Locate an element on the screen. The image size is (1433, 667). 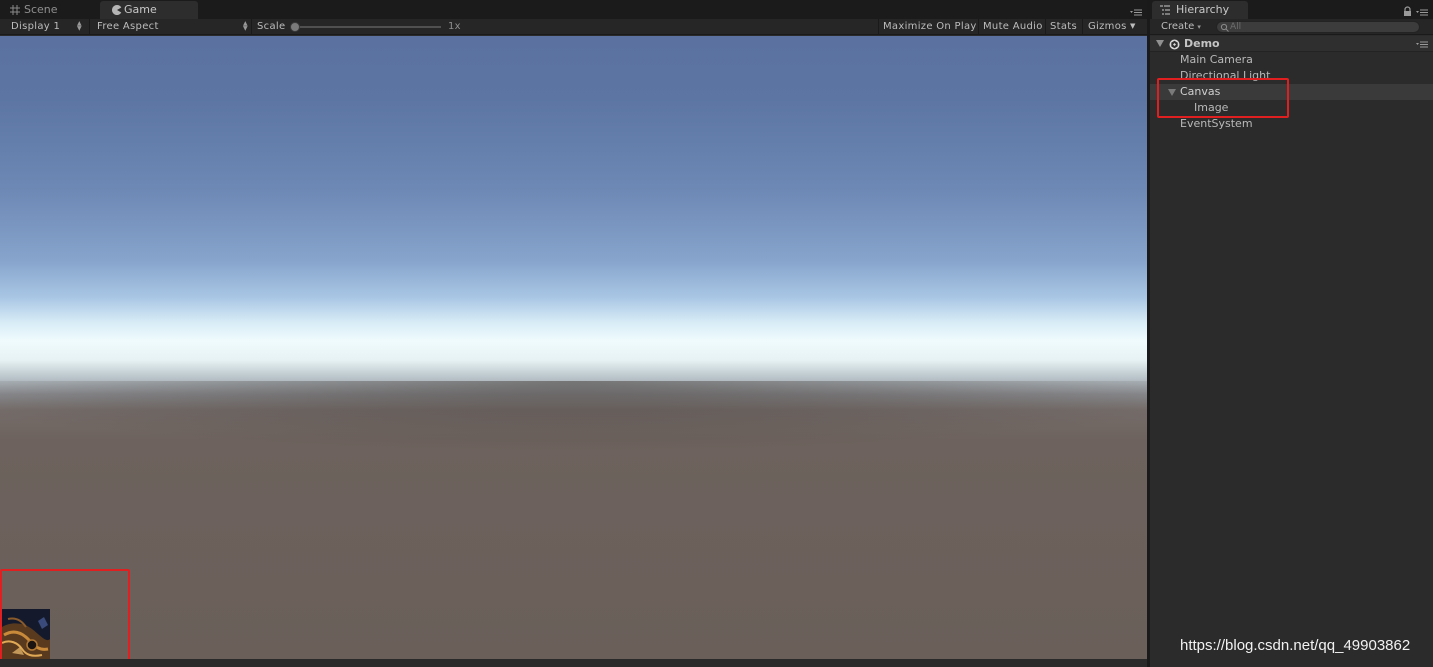
aspect-dropdown-label: Free Aspect is located at coordinates (128, 26).